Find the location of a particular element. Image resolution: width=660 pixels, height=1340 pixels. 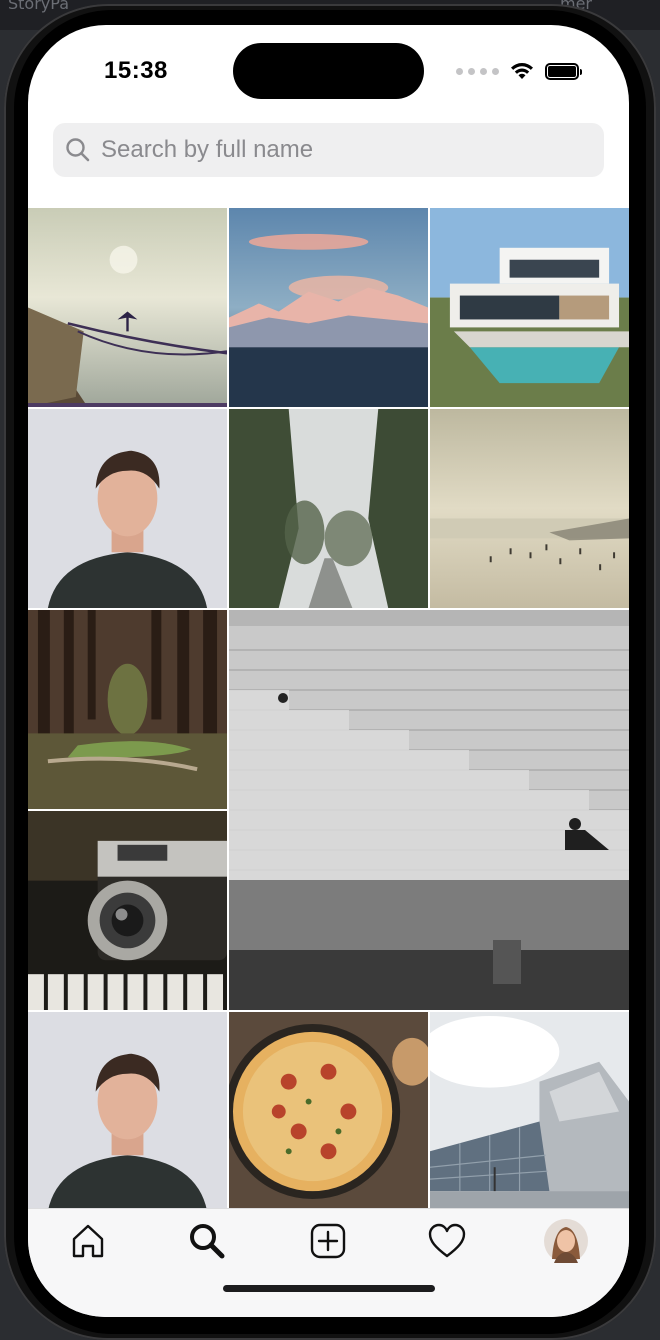

avatar is located at coordinates (566, 1241).